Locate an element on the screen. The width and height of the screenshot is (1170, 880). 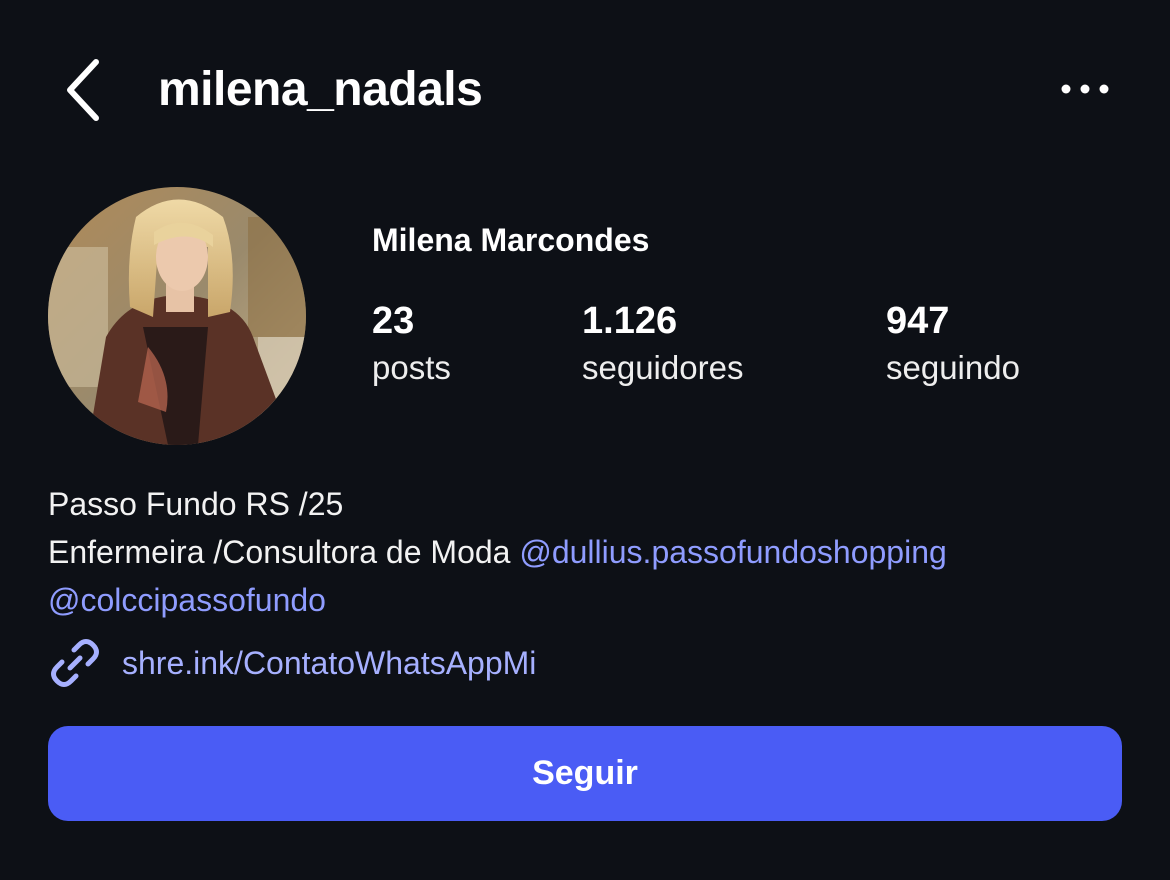
mention-link-colcci: @colccipassofundo is located at coordinates (187, 600).